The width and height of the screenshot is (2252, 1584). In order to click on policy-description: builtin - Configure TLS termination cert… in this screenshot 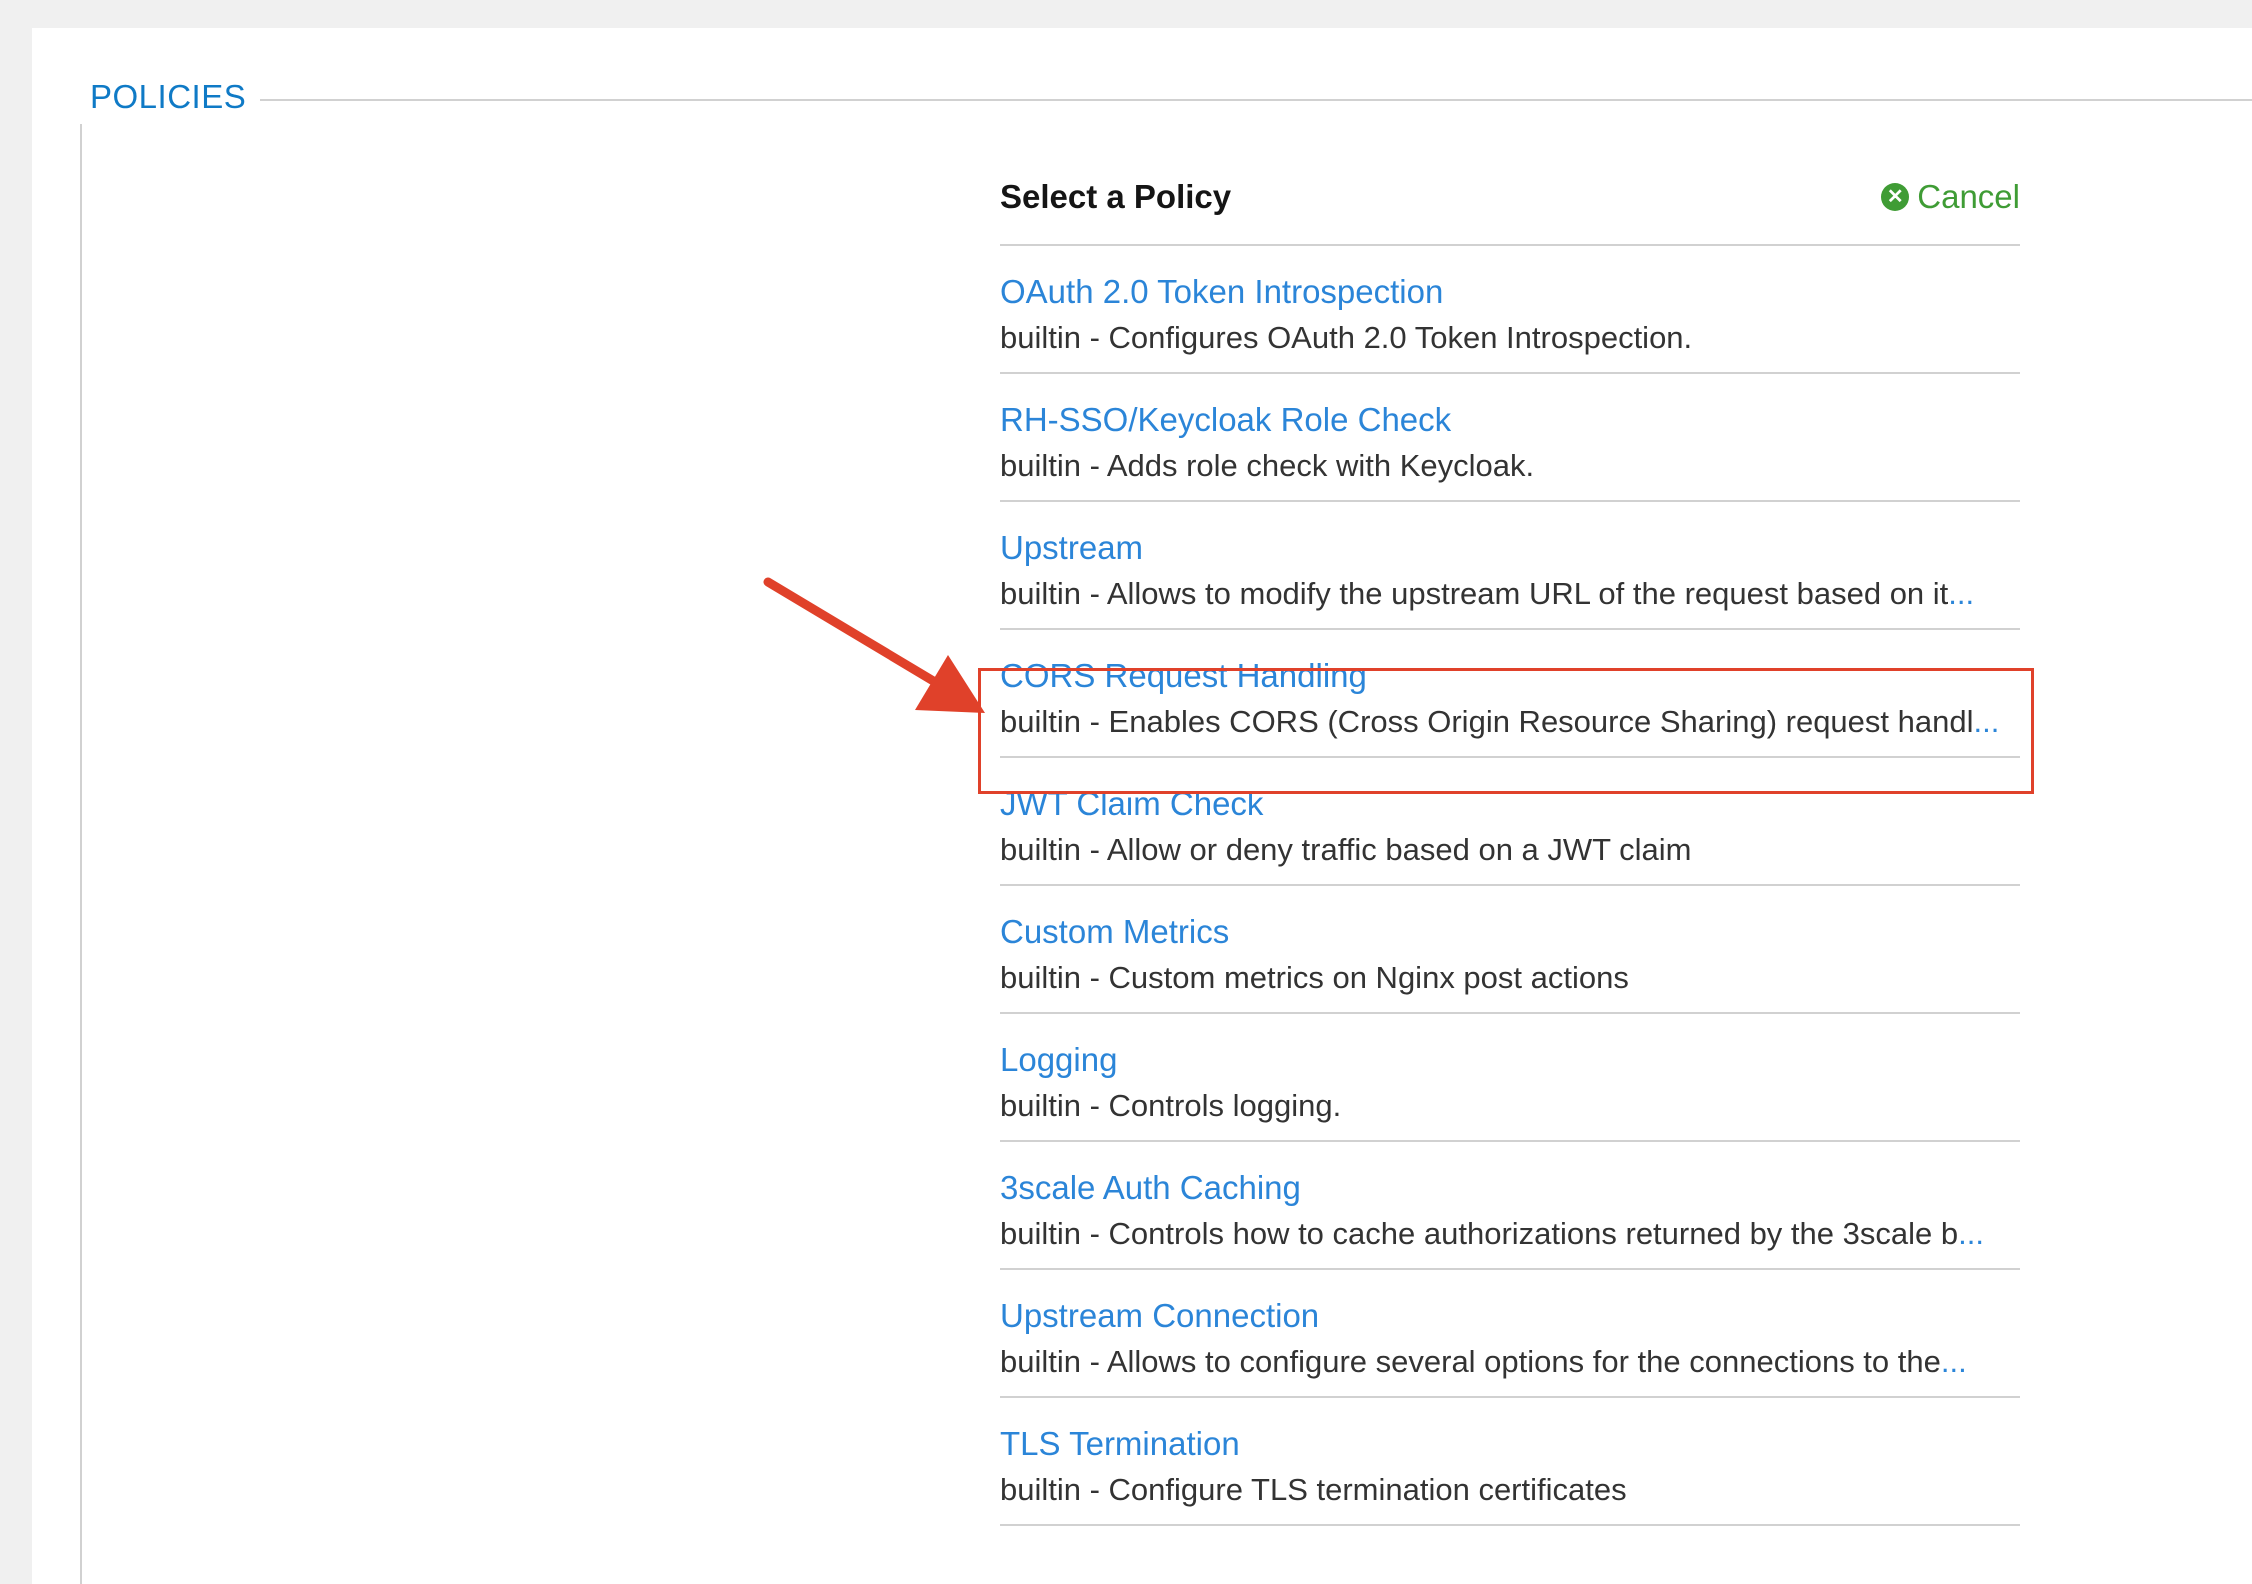, I will do `click(1510, 1490)`.